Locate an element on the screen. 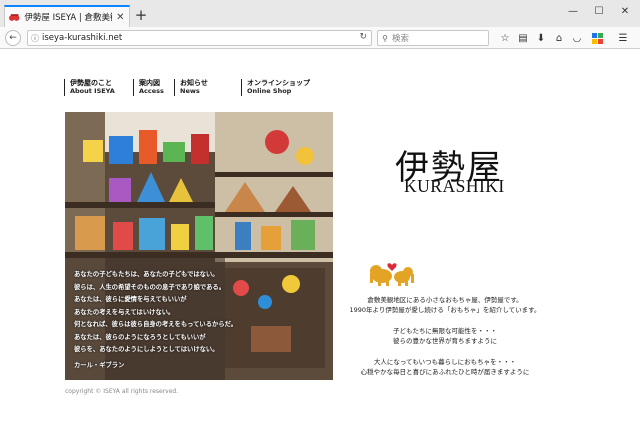  search-placeholder: 検索 is located at coordinates (400, 38).